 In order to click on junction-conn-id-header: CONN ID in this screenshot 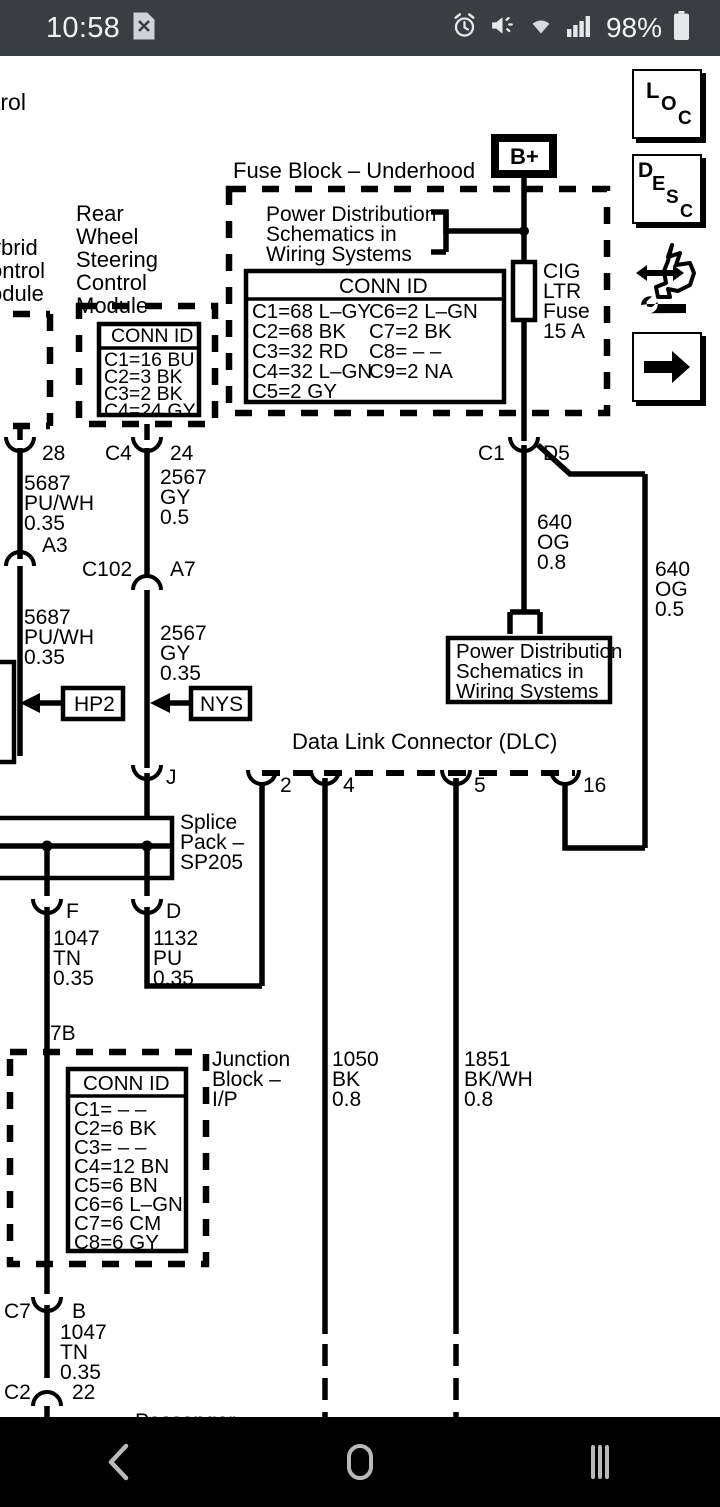, I will do `click(126, 1083)`.